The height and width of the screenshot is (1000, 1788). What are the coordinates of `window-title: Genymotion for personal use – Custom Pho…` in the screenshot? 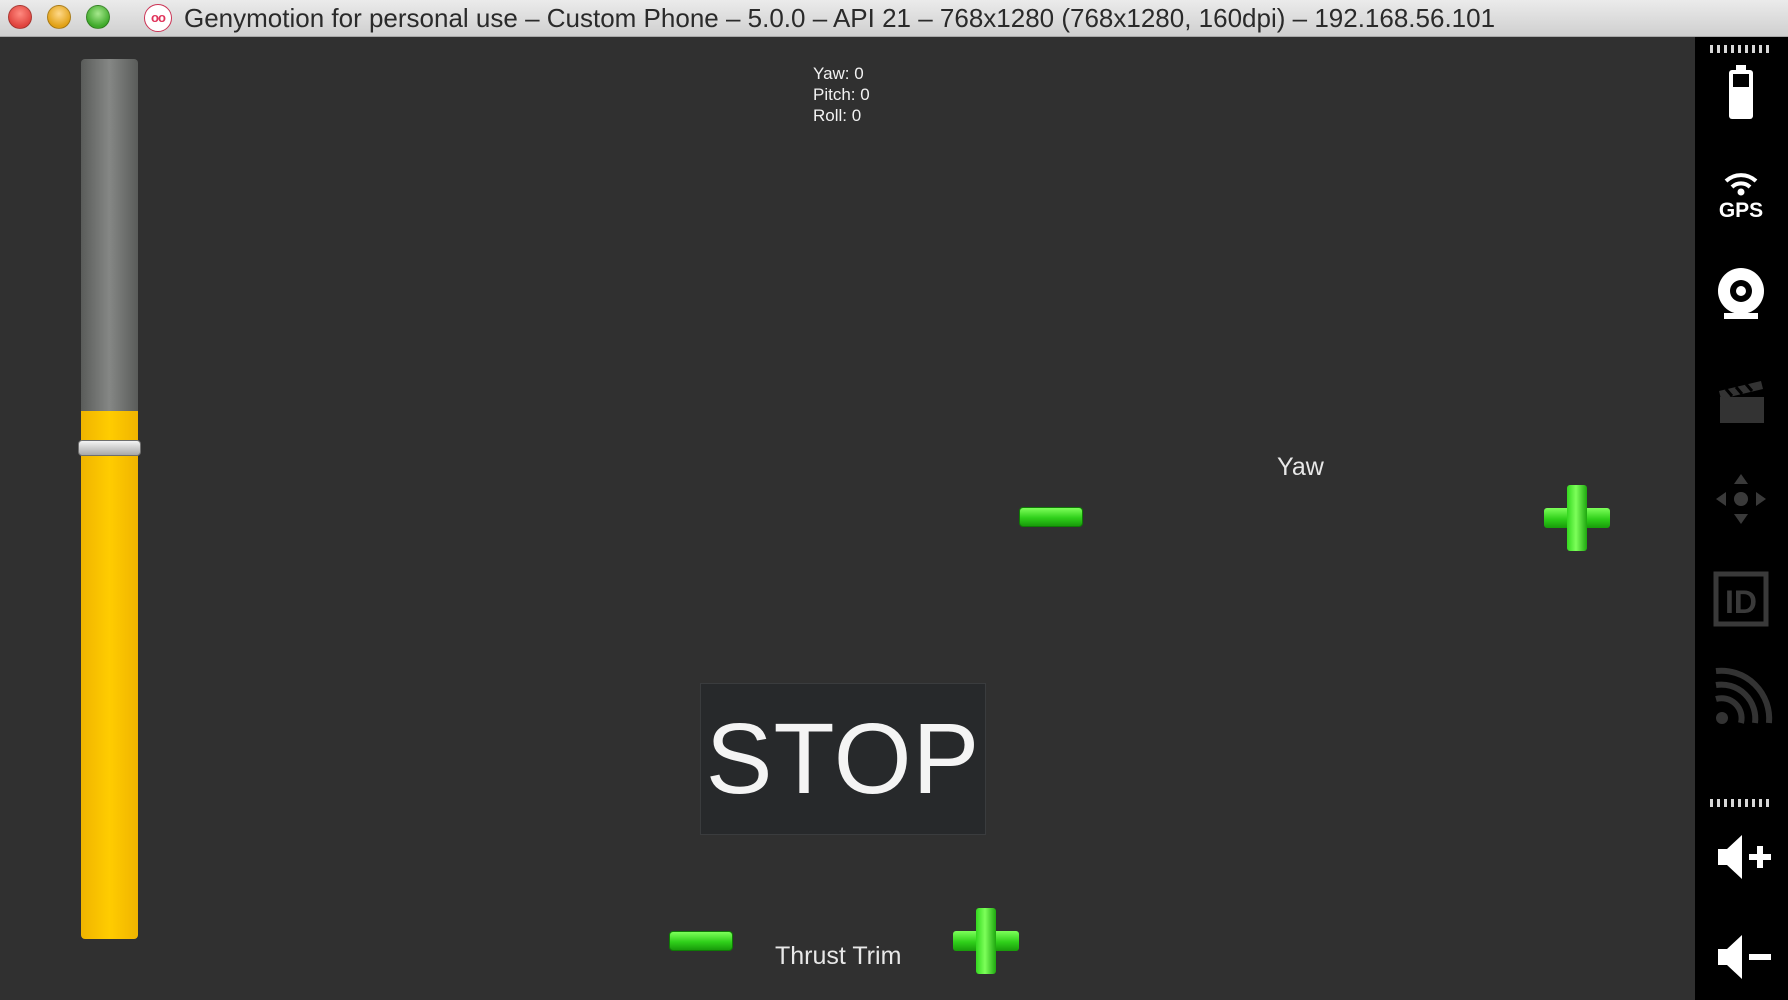 It's located at (840, 18).